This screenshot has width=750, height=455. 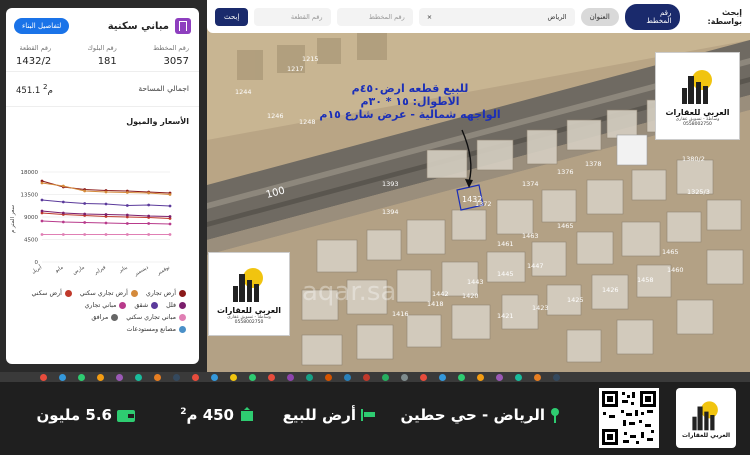 What do you see at coordinates (429, 17) in the screenshot?
I see `clear-icon: ×` at bounding box center [429, 17].